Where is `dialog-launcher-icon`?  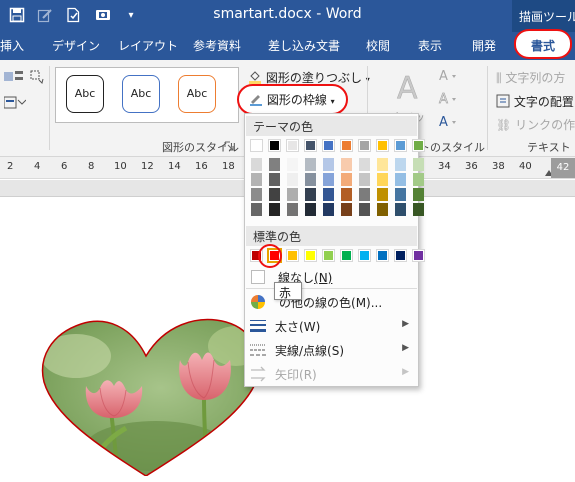
dialog-launcher-icon is located at coordinates (229, 146).